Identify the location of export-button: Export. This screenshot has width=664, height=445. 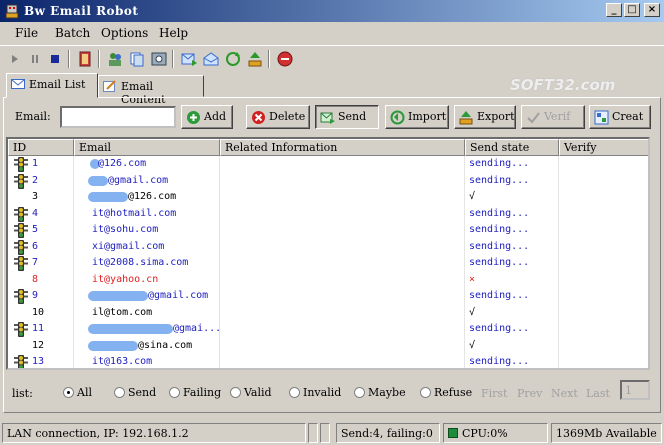
(485, 117).